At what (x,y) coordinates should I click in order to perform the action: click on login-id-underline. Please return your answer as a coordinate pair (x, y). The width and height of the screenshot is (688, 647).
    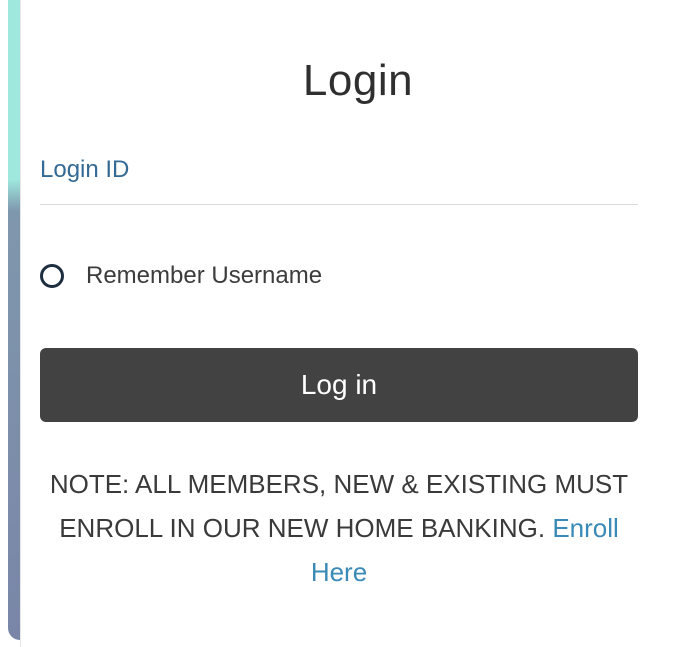
    Looking at the image, I should click on (339, 204).